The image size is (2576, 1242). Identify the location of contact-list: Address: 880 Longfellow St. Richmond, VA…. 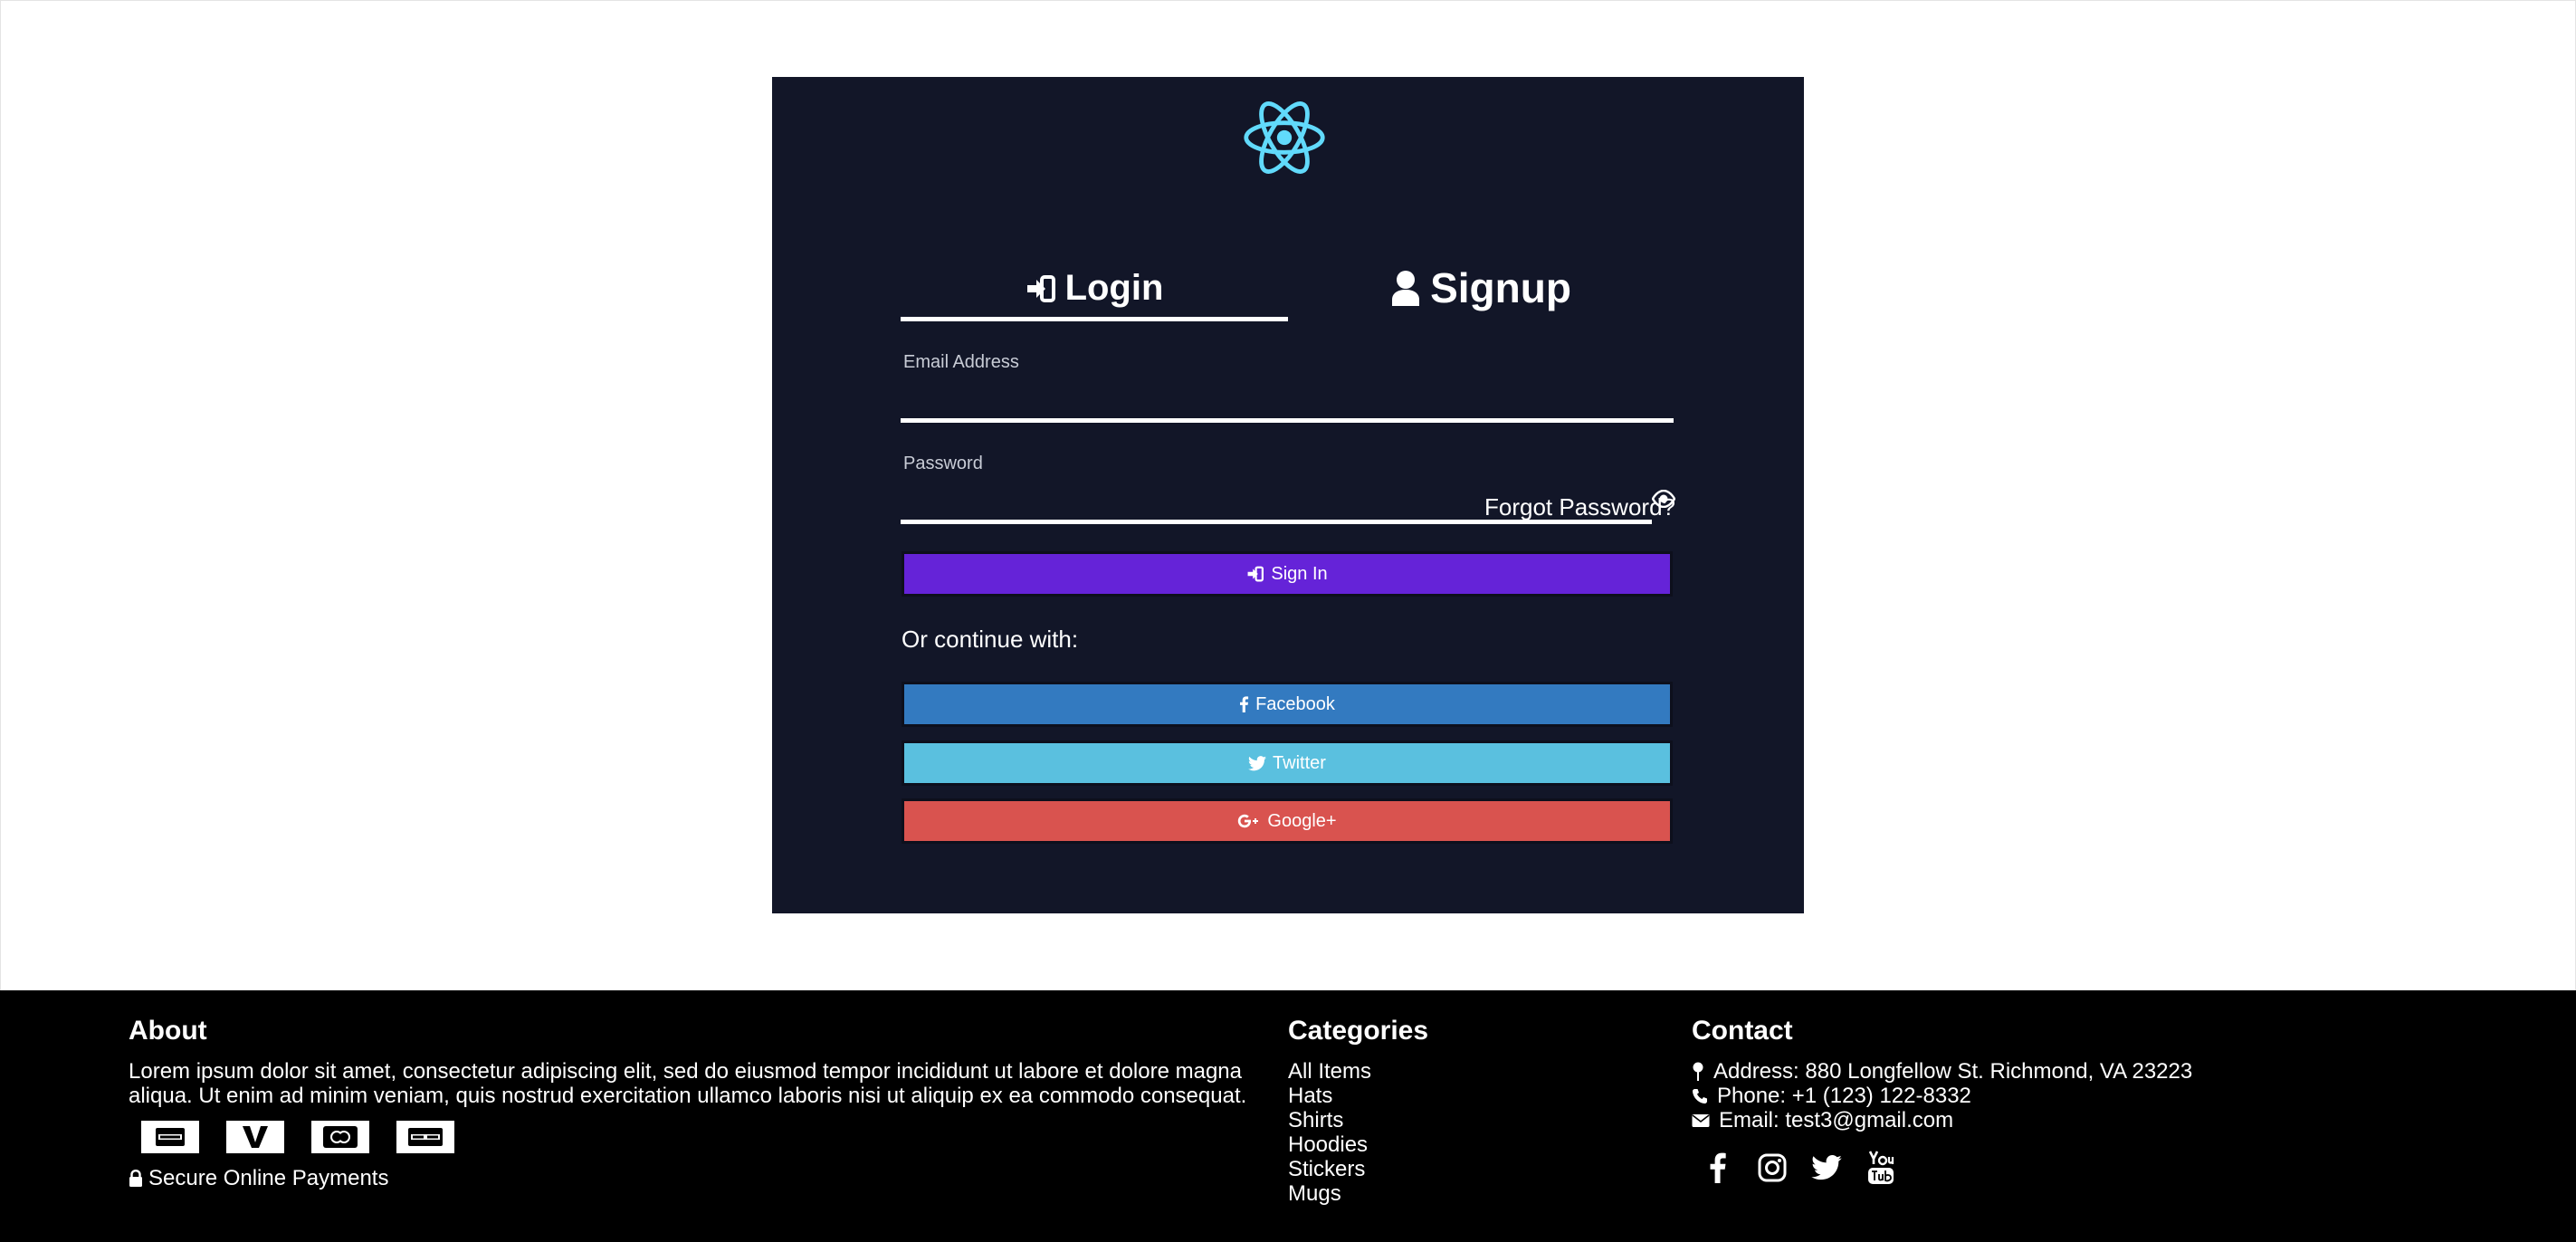
(1942, 1095).